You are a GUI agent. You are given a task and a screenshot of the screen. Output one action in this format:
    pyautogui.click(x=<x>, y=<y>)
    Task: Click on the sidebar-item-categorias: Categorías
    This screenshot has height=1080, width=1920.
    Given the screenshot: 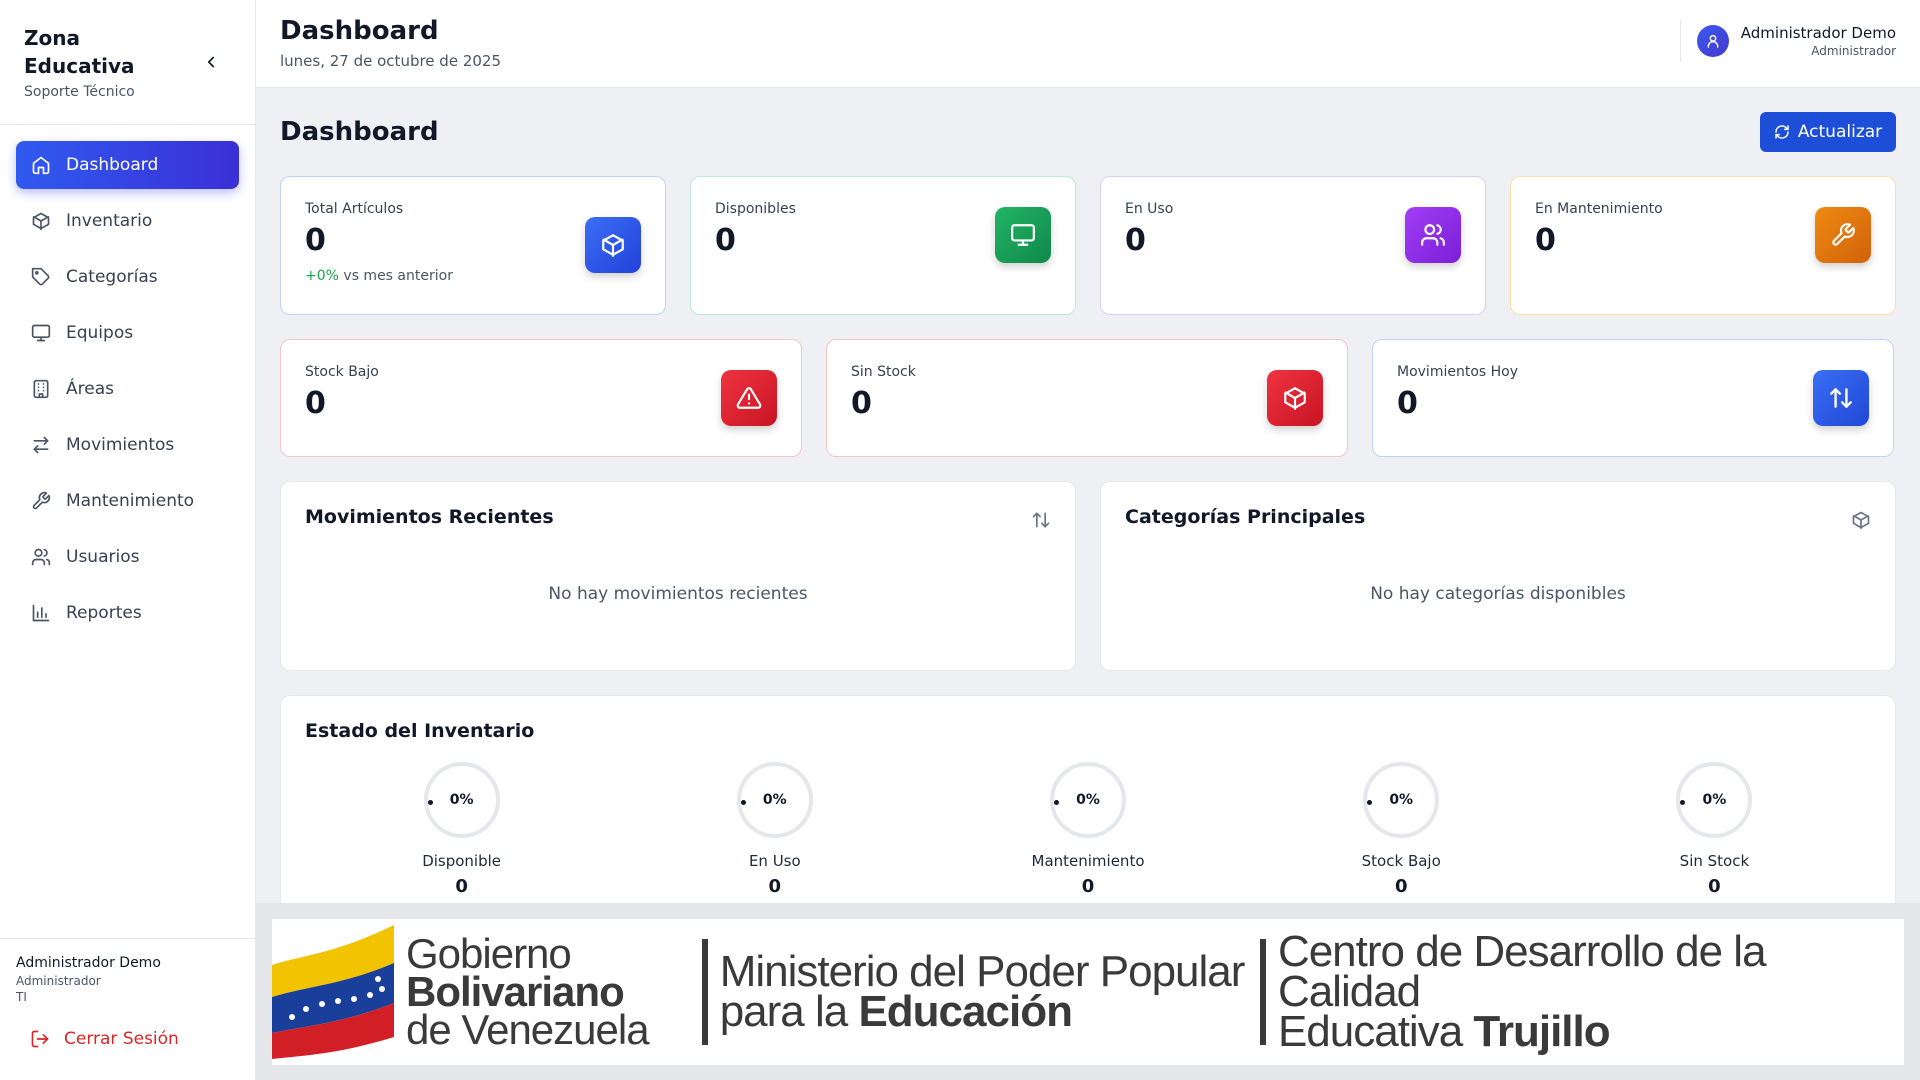 What is the action you would take?
    pyautogui.click(x=127, y=277)
    